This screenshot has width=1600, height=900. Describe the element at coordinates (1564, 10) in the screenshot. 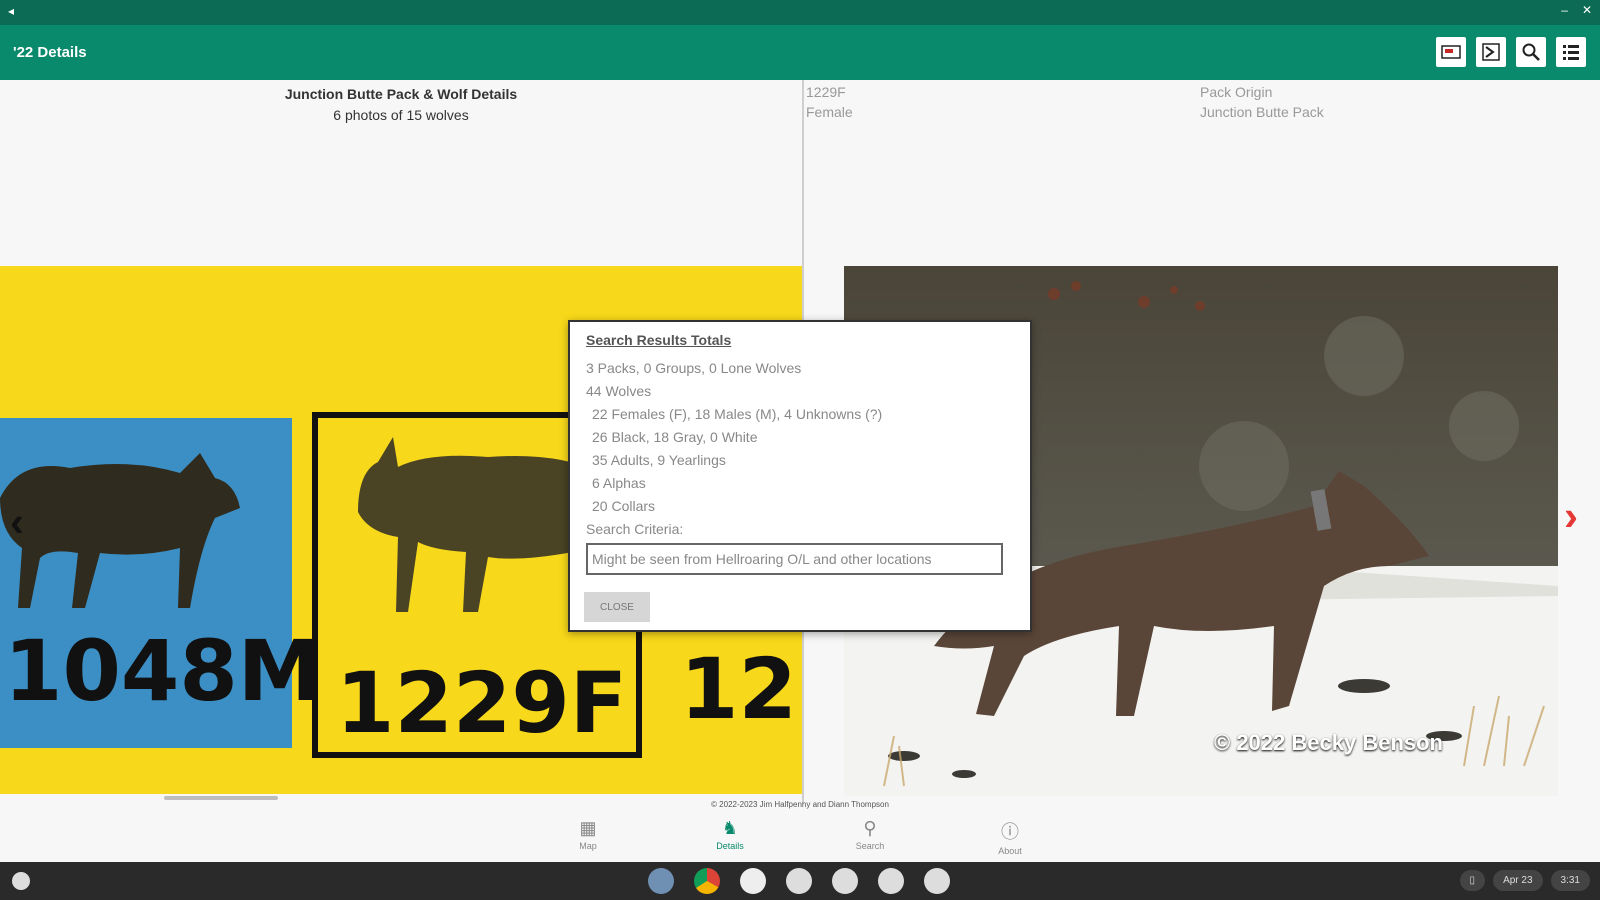

I see `minimize-icon: –` at that location.